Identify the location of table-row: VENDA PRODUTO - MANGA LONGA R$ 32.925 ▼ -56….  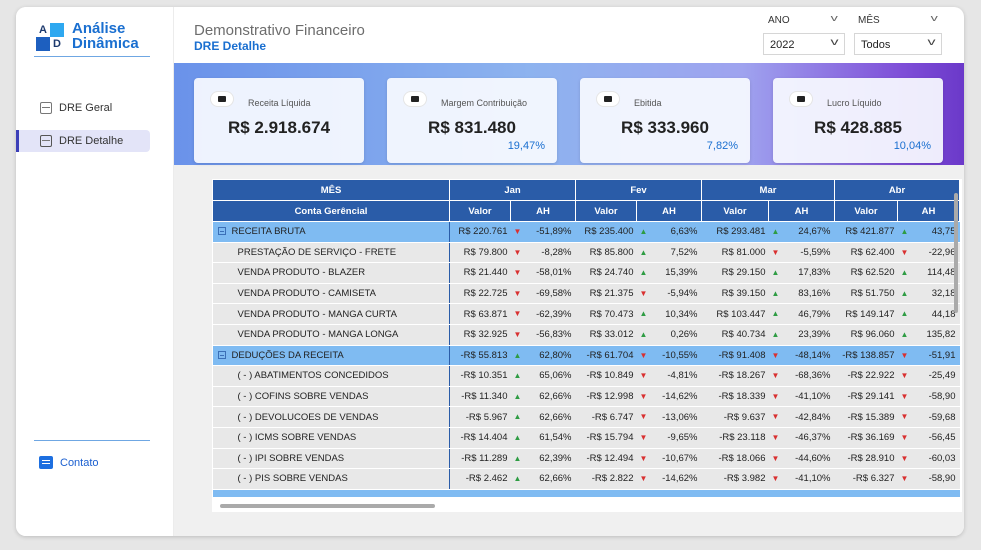
(586, 335).